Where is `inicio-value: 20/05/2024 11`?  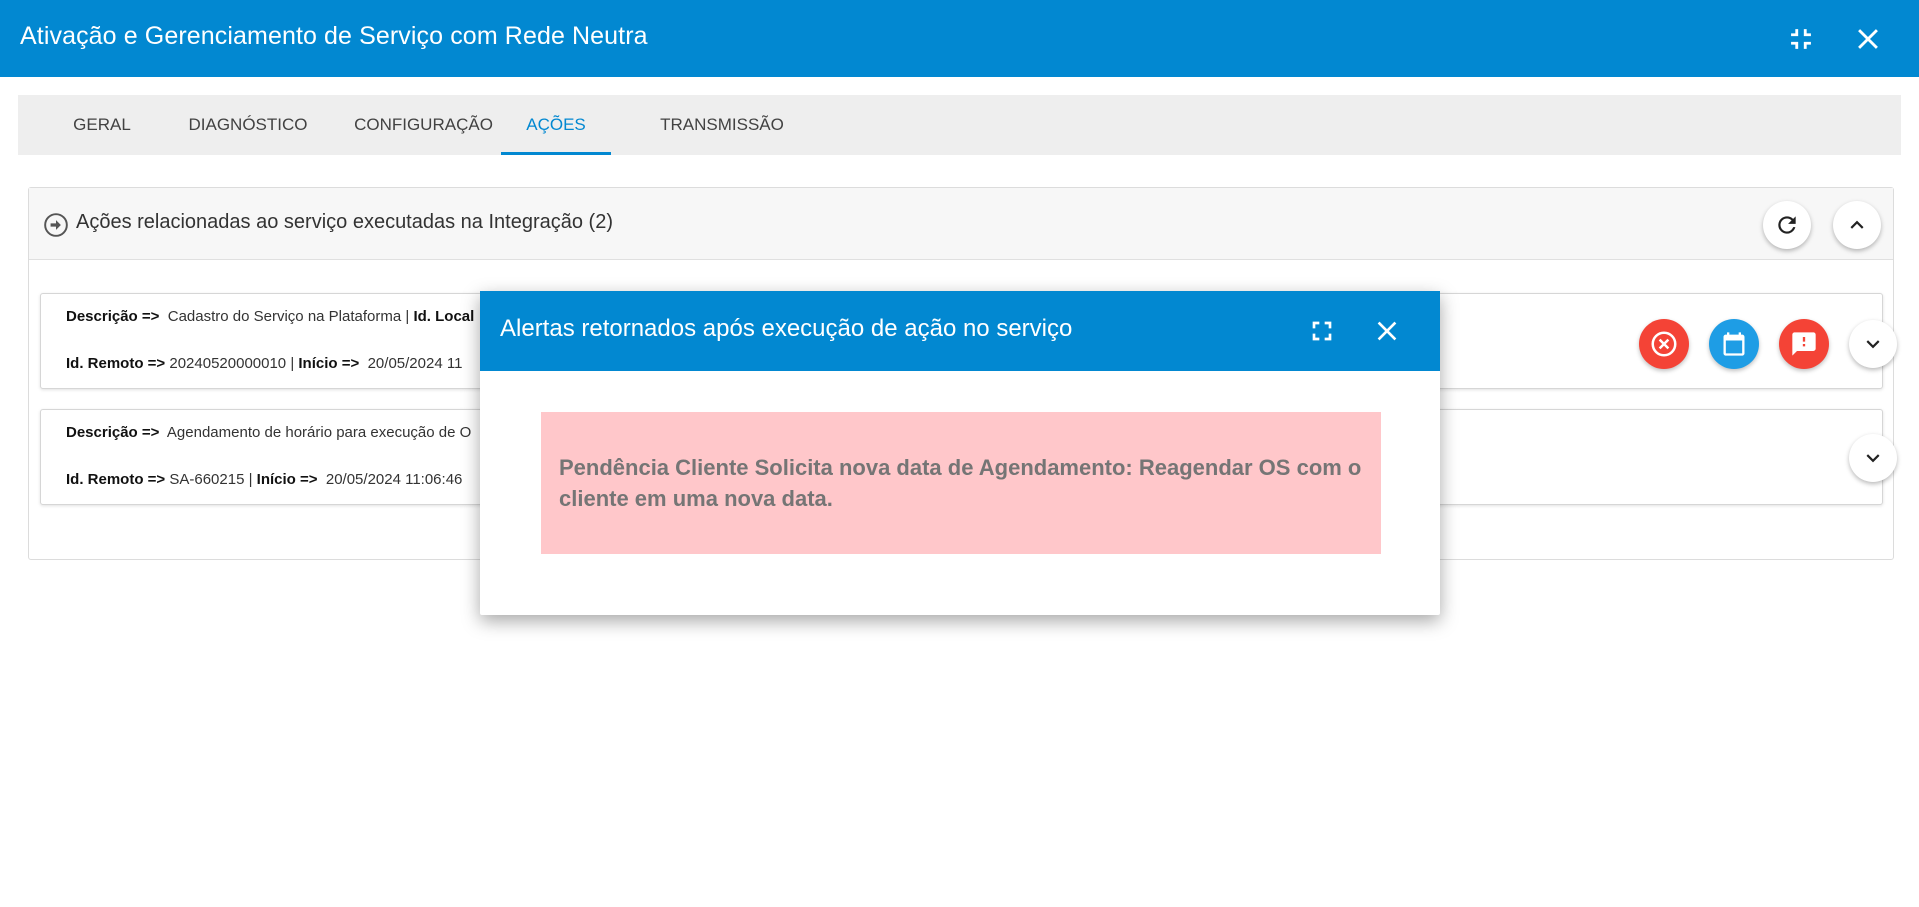
inicio-value: 20/05/2024 11 is located at coordinates (415, 363).